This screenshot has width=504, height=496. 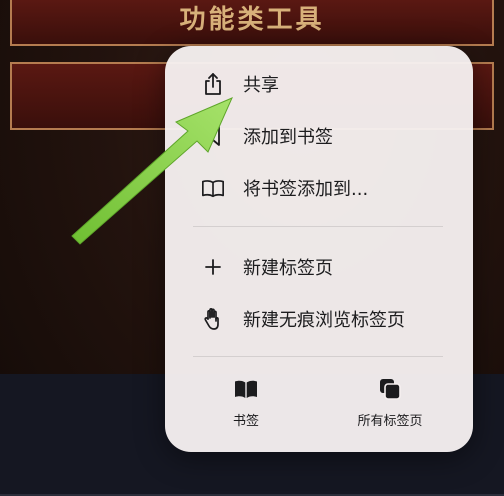 What do you see at coordinates (246, 389) in the screenshot?
I see `bookmarks-icon` at bounding box center [246, 389].